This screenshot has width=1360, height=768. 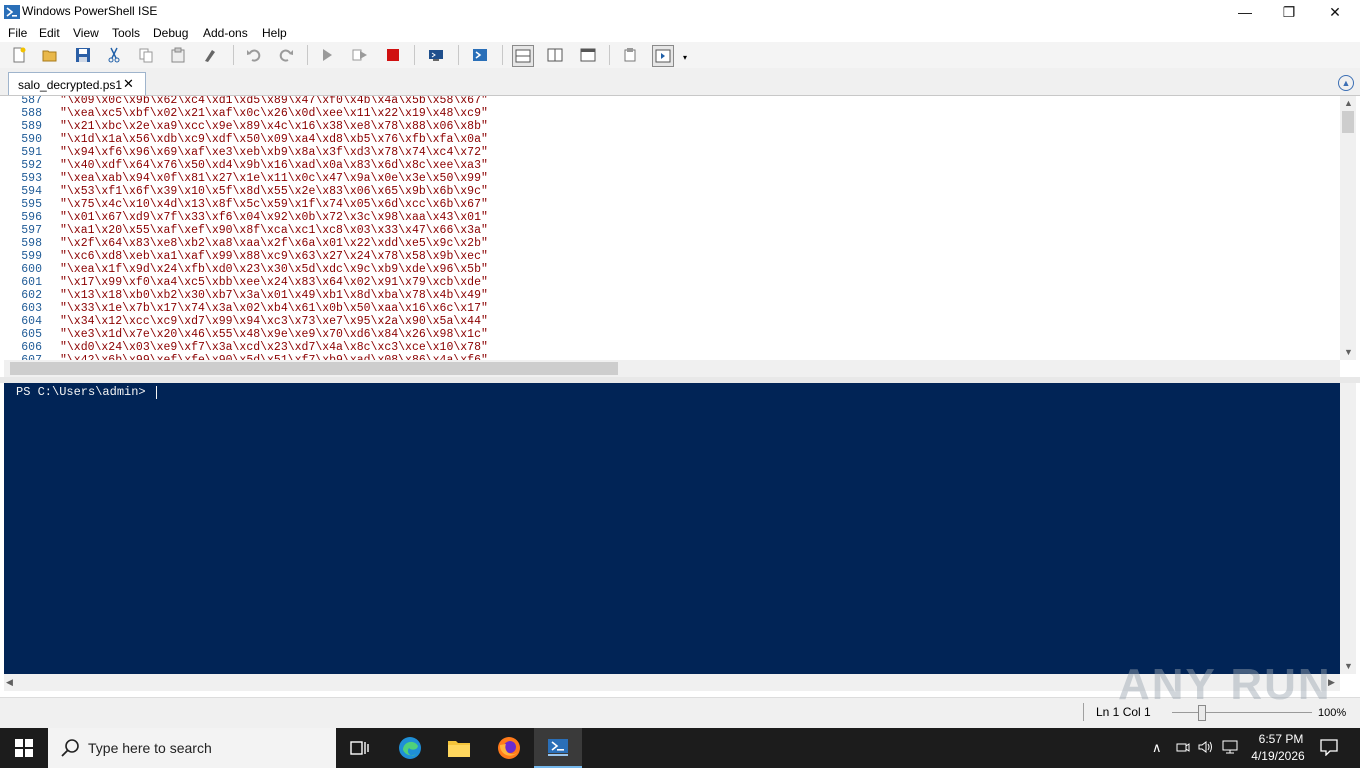 What do you see at coordinates (146, 55) in the screenshot?
I see `copy-icon` at bounding box center [146, 55].